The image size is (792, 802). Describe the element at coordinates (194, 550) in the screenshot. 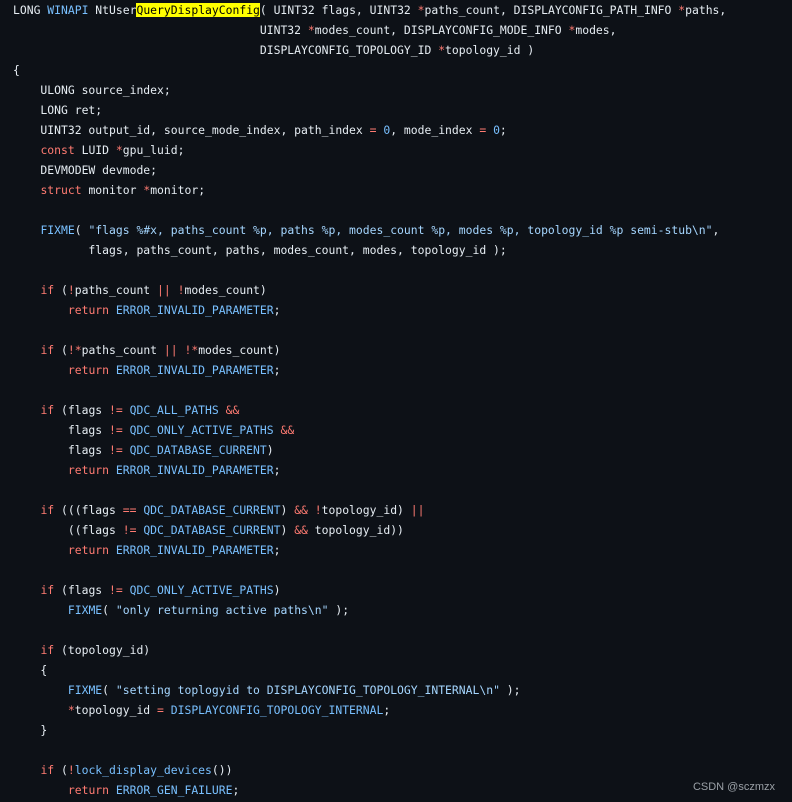

I see `code-token-macro: ERROR_INVALID_PARAMETER` at that location.